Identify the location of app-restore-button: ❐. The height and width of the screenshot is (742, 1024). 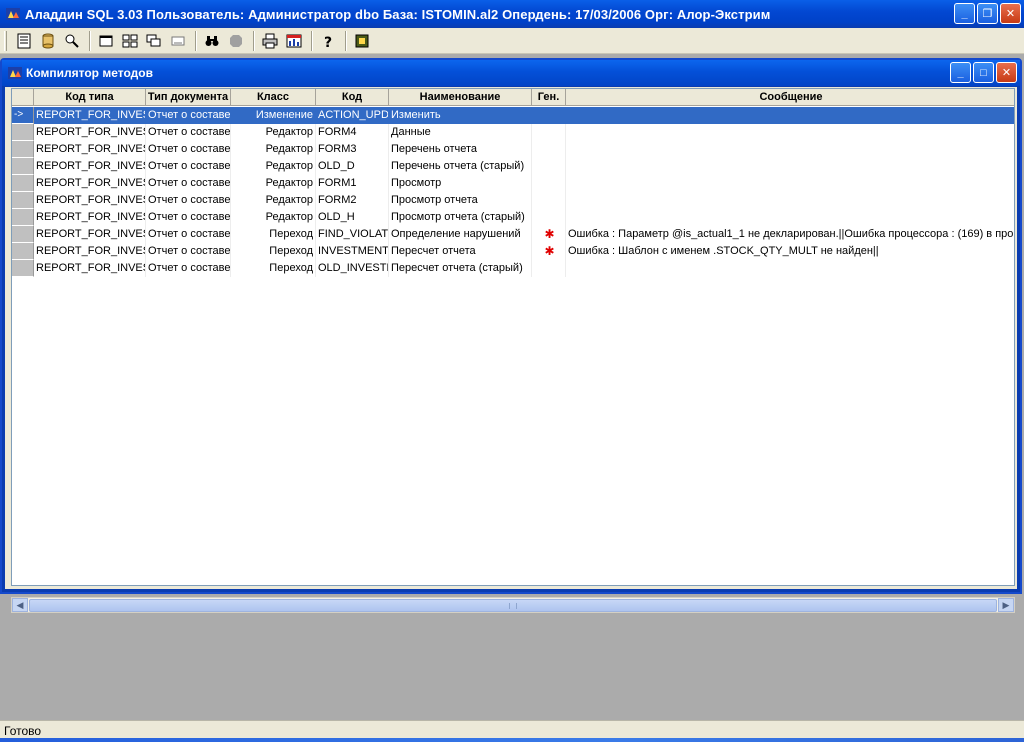
(987, 13).